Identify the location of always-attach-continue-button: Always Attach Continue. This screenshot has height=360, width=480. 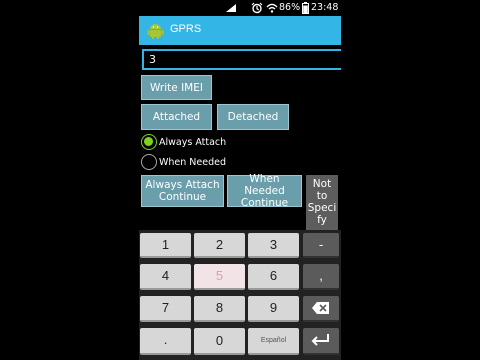
(182, 191).